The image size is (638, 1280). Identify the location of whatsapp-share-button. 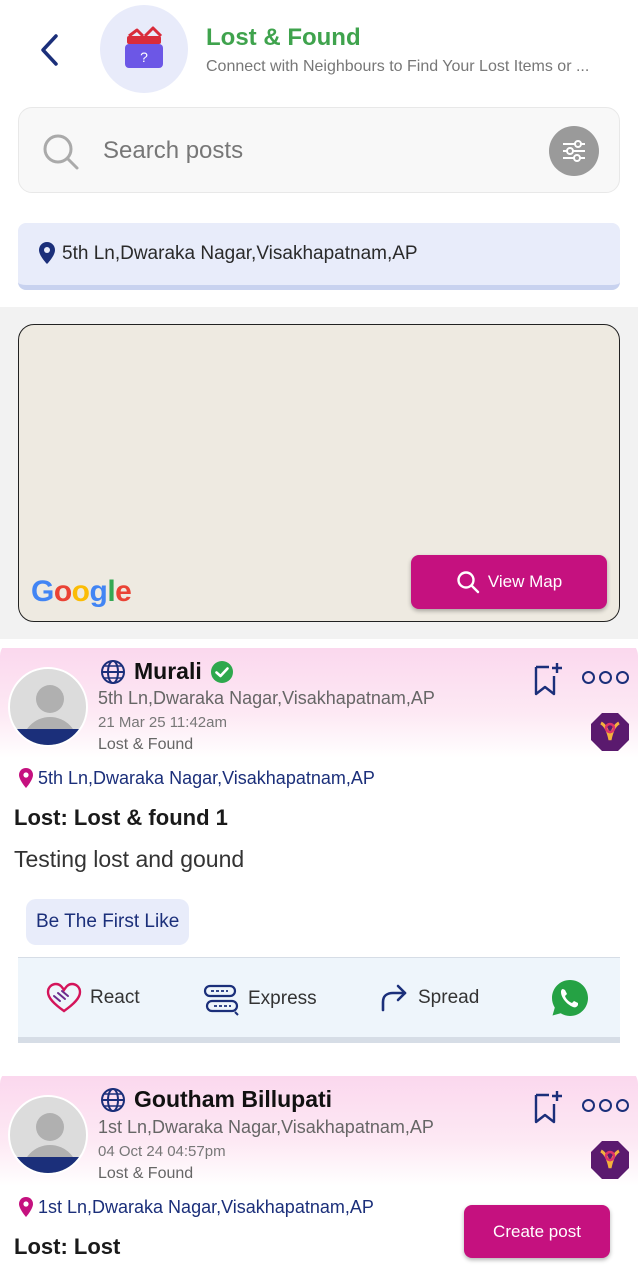
(570, 998).